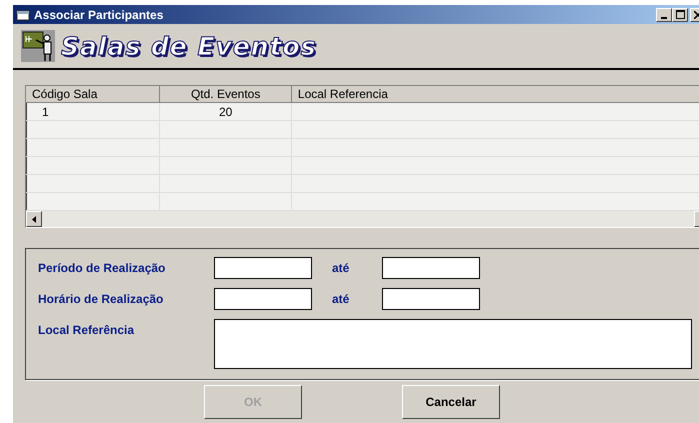  I want to click on minimize-icon, so click(664, 17).